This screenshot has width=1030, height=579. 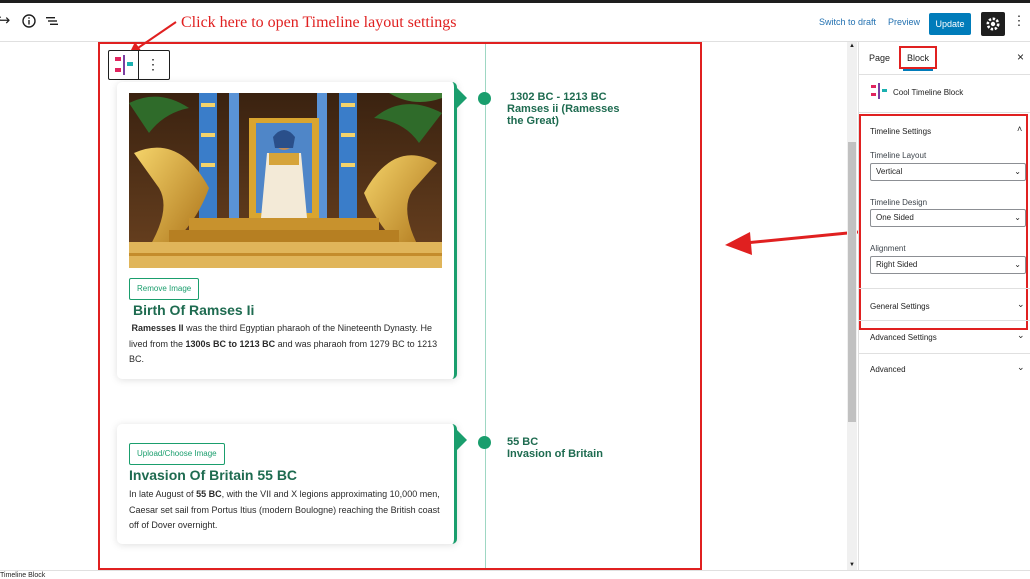 I want to click on remove-image-button: Remove Image, so click(x=164, y=289).